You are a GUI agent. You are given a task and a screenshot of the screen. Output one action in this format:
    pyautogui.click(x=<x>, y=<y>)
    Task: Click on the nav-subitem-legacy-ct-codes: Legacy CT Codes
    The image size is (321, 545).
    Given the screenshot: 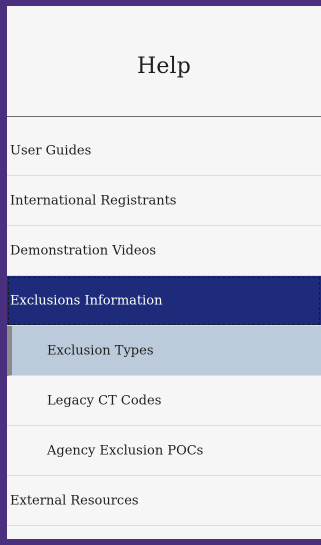 What is the action you would take?
    pyautogui.click(x=164, y=401)
    